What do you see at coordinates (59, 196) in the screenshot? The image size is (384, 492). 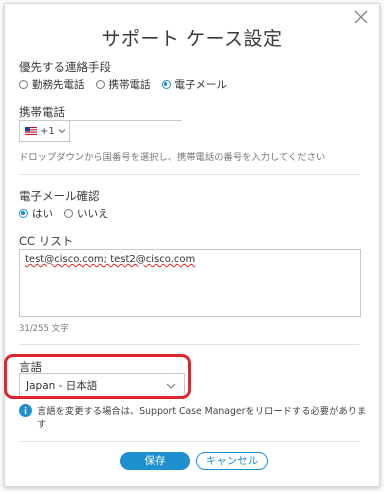 I see `email-confirm-label: 電子メール確認` at bounding box center [59, 196].